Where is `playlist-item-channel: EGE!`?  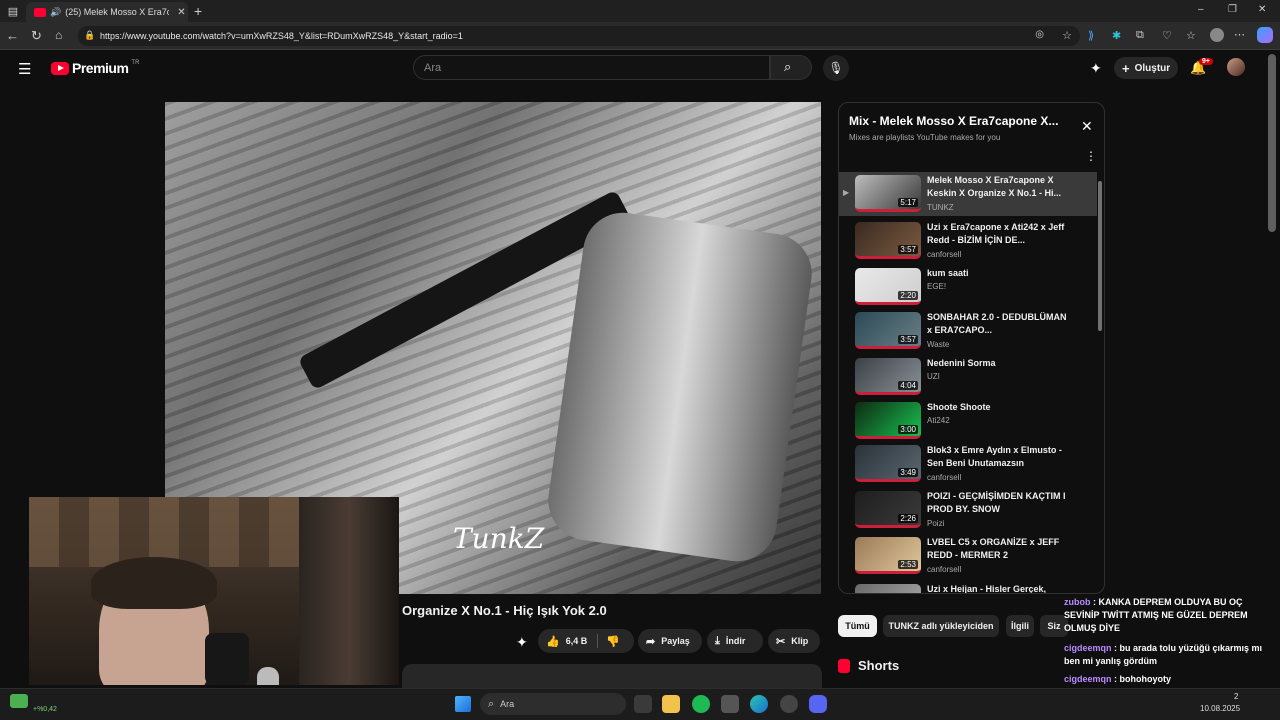
playlist-item-channel: EGE! is located at coordinates (936, 286).